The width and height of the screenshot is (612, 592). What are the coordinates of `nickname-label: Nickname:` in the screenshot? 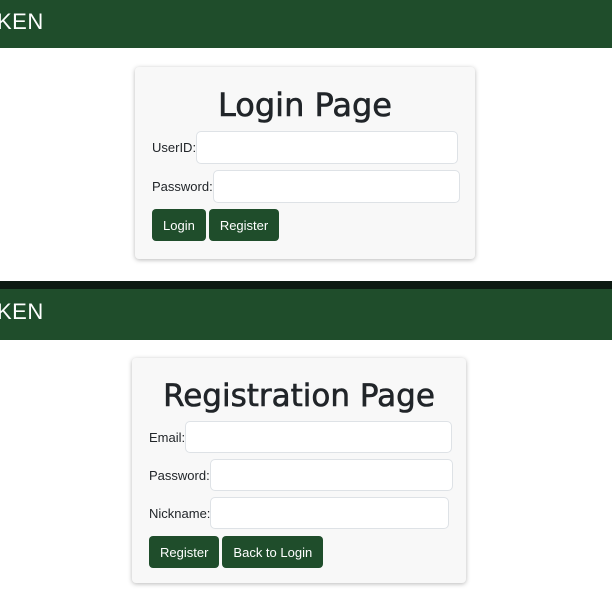 It's located at (180, 513).